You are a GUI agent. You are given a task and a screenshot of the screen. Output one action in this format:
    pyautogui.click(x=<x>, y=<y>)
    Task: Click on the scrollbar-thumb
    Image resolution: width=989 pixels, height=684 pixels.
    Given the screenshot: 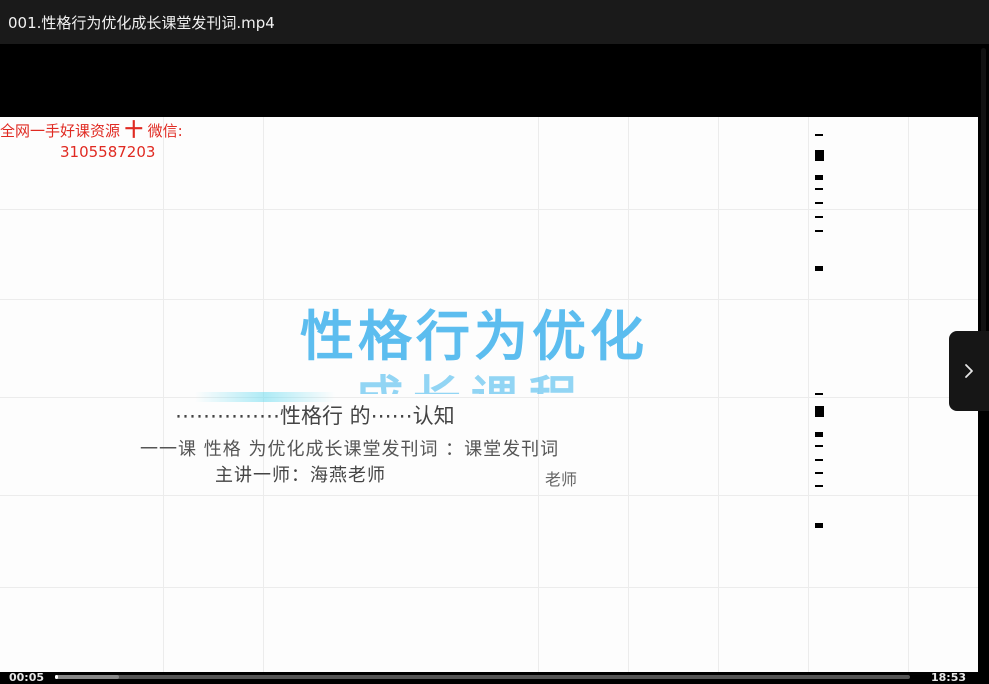 What is the action you would take?
    pyautogui.click(x=983, y=198)
    